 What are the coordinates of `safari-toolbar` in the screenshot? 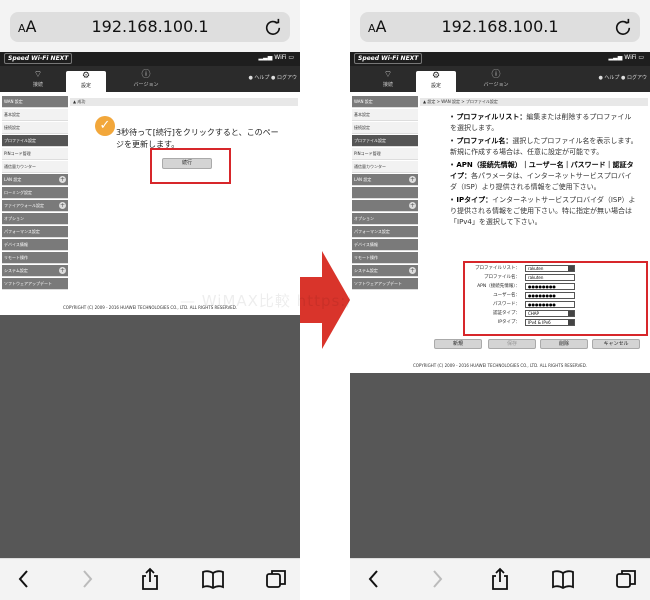 It's located at (150, 579).